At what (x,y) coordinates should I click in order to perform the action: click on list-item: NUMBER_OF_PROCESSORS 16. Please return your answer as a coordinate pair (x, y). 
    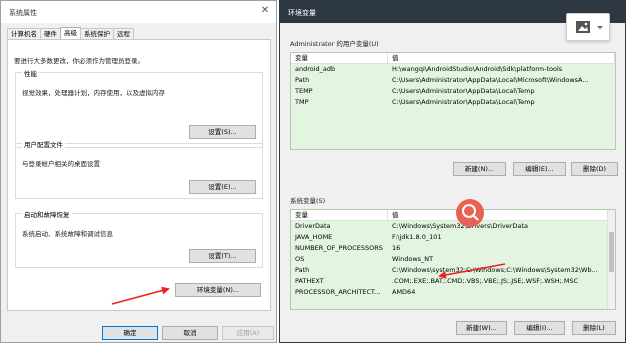
    Looking at the image, I should click on (453, 248).